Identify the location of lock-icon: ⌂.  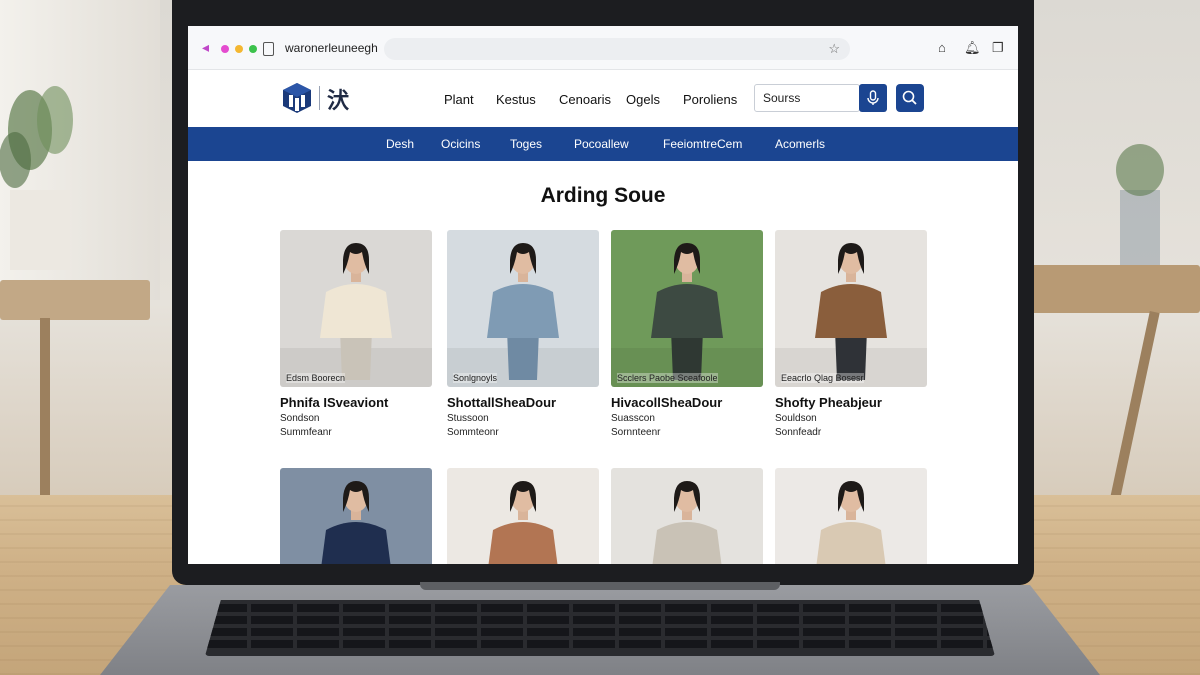
(942, 47).